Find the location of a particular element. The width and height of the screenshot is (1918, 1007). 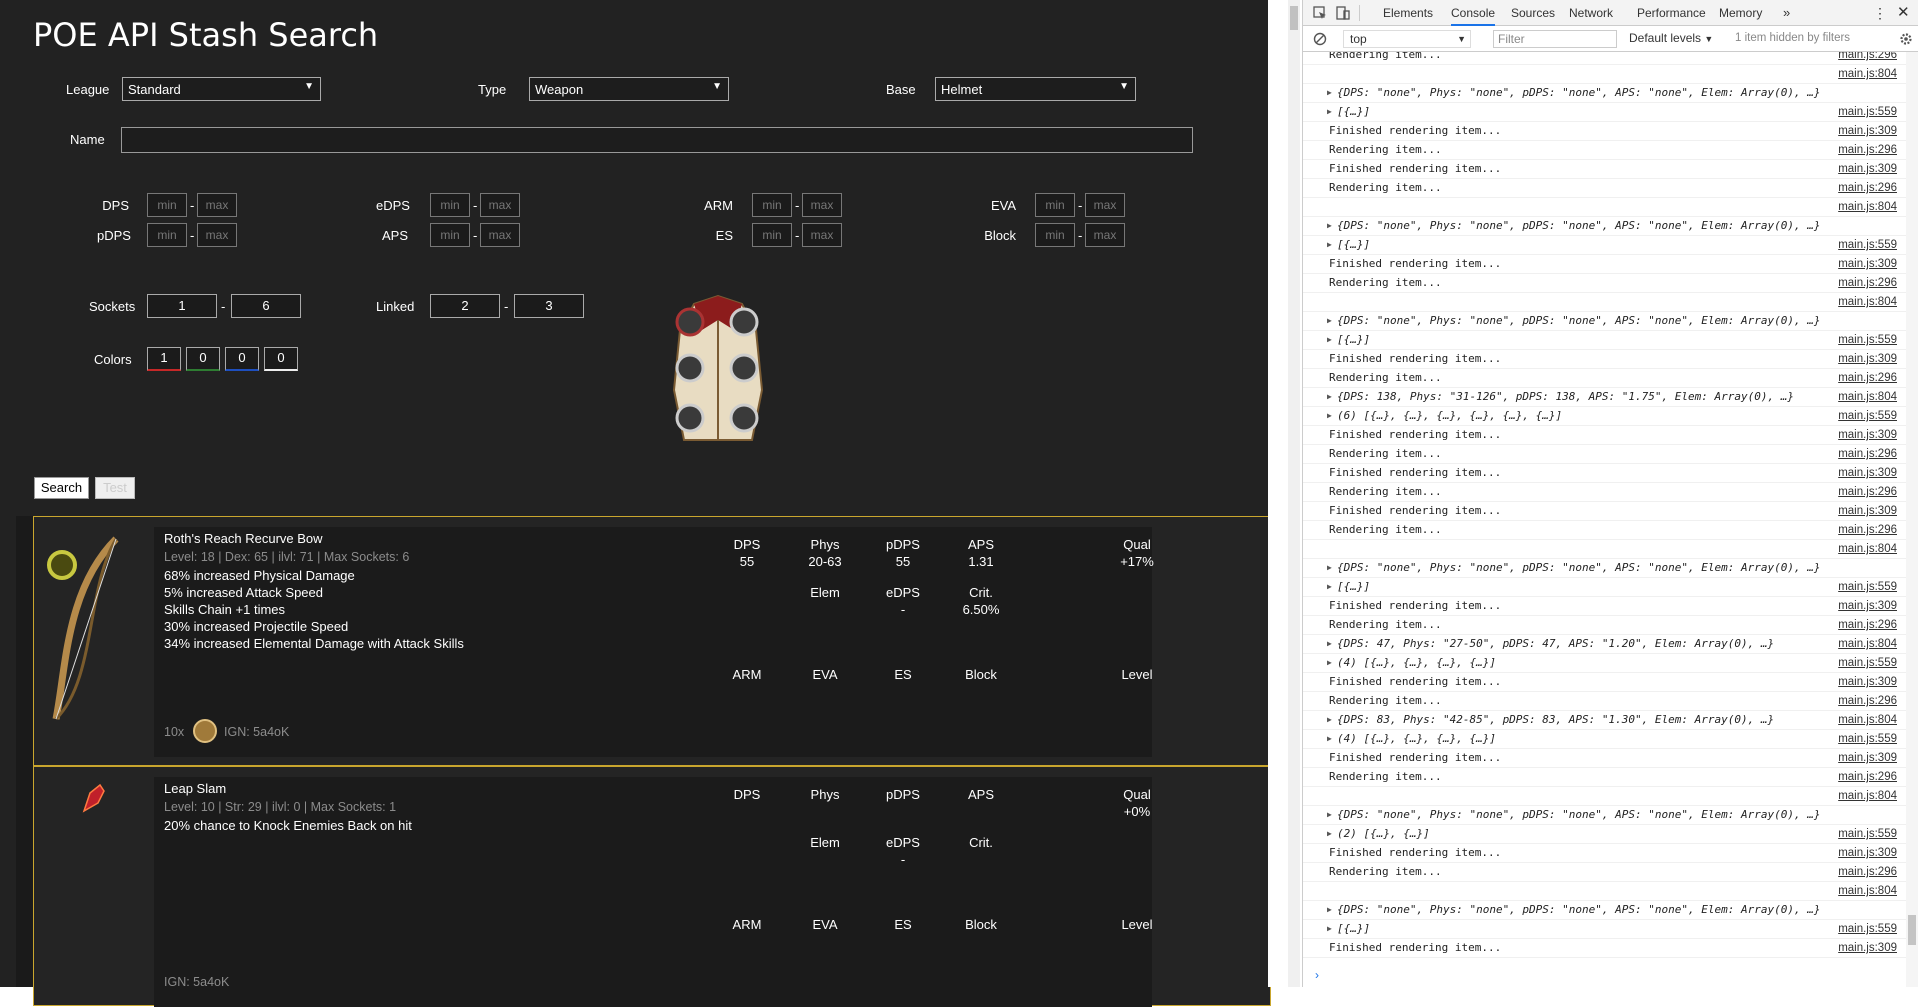

filter-arm-min: min is located at coordinates (772, 205).